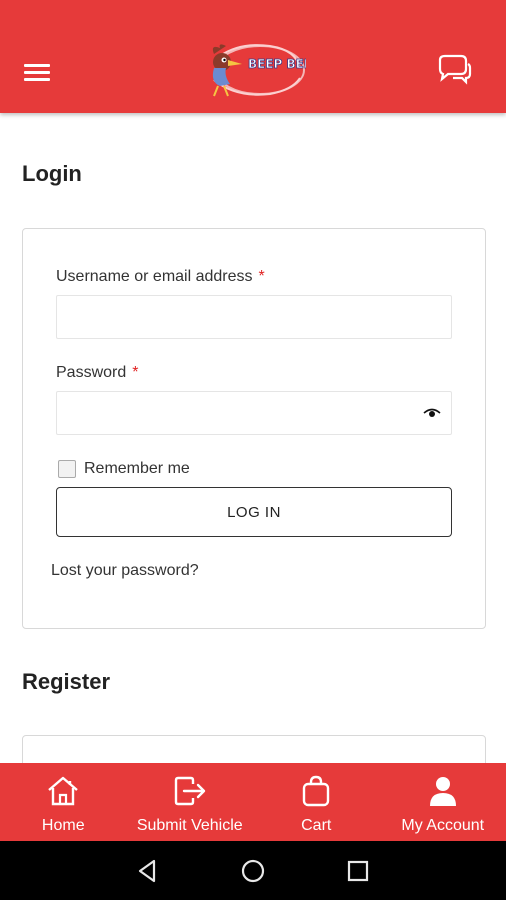  What do you see at coordinates (148, 871) in the screenshot?
I see `back-icon` at bounding box center [148, 871].